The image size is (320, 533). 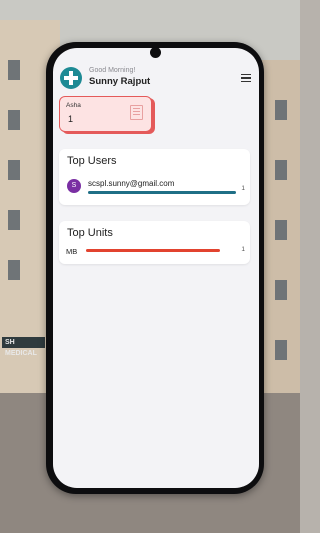 What do you see at coordinates (74, 186) in the screenshot?
I see `avatar: S` at bounding box center [74, 186].